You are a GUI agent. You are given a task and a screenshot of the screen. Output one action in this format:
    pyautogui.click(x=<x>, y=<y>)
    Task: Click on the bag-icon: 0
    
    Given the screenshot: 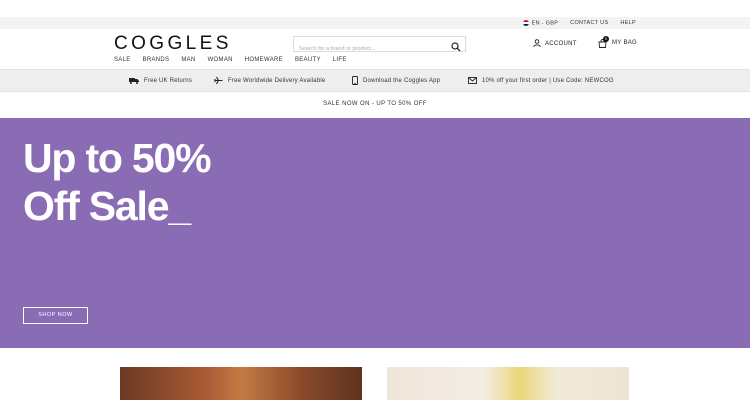 What is the action you would take?
    pyautogui.click(x=603, y=42)
    